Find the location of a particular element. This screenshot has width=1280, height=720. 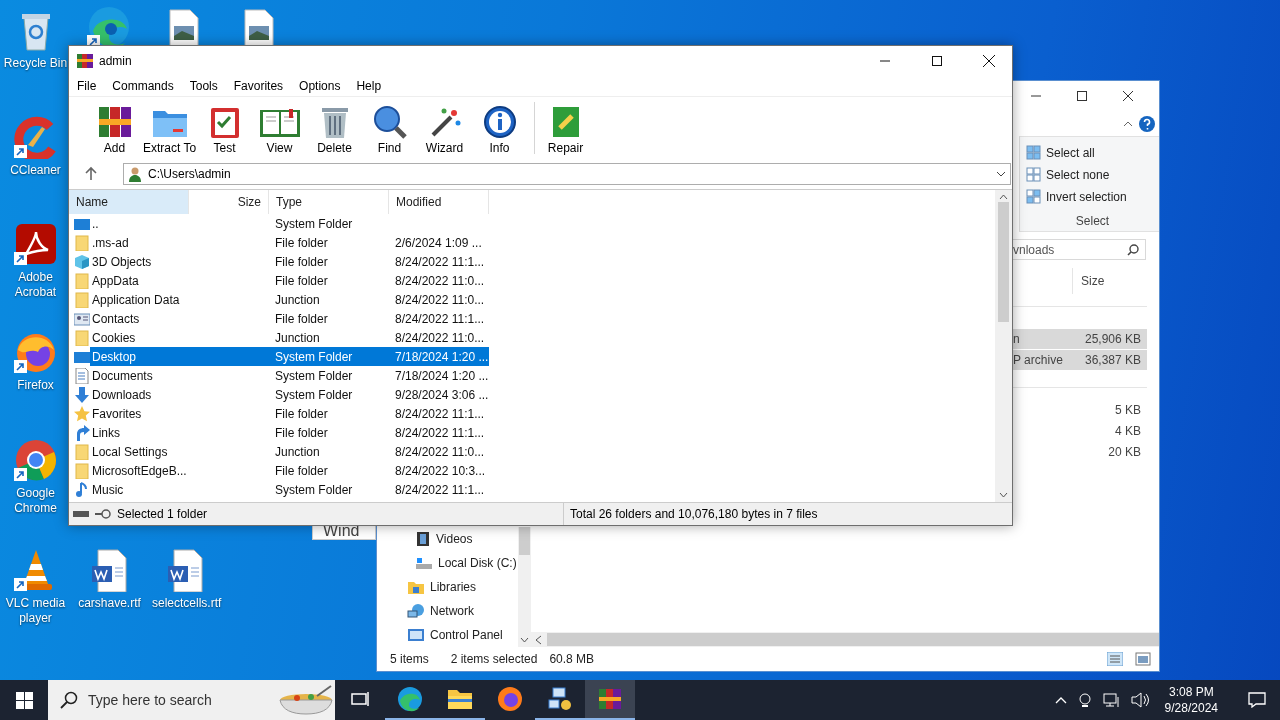

thumbnail-view-icon is located at coordinates (1143, 659).